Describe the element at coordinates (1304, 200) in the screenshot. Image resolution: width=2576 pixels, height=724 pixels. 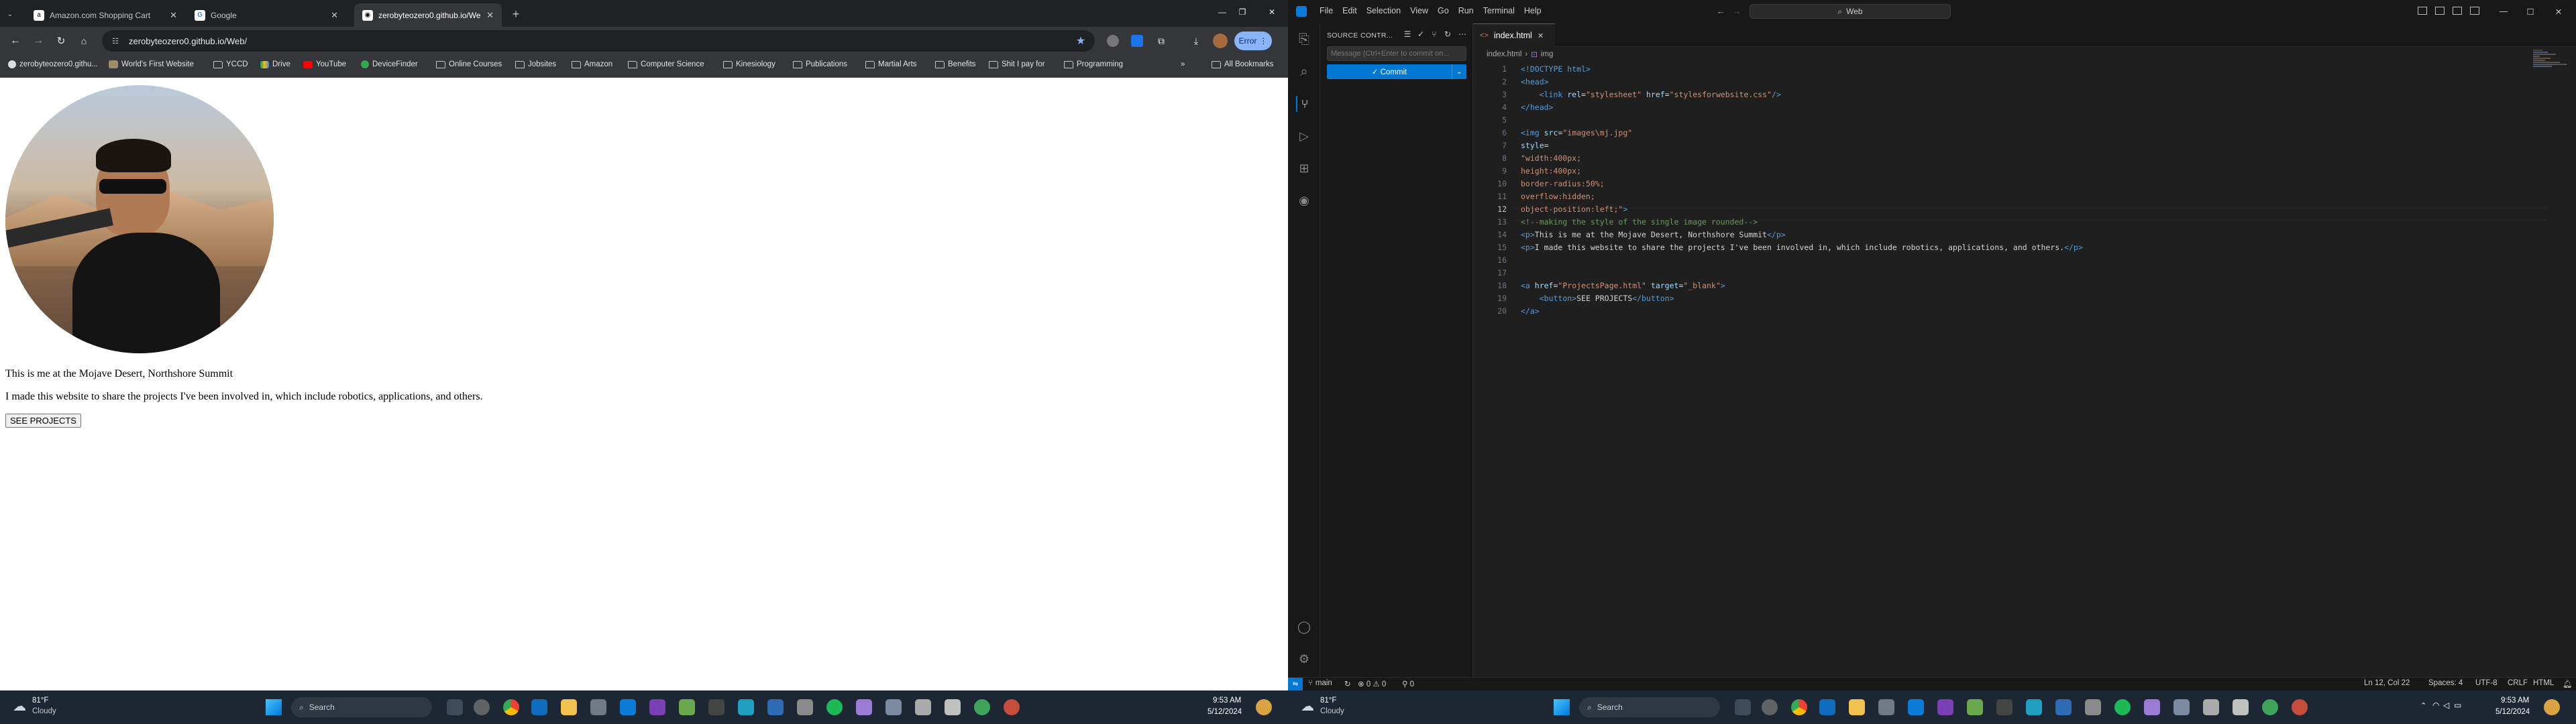
I see `github-icon: ◉` at that location.